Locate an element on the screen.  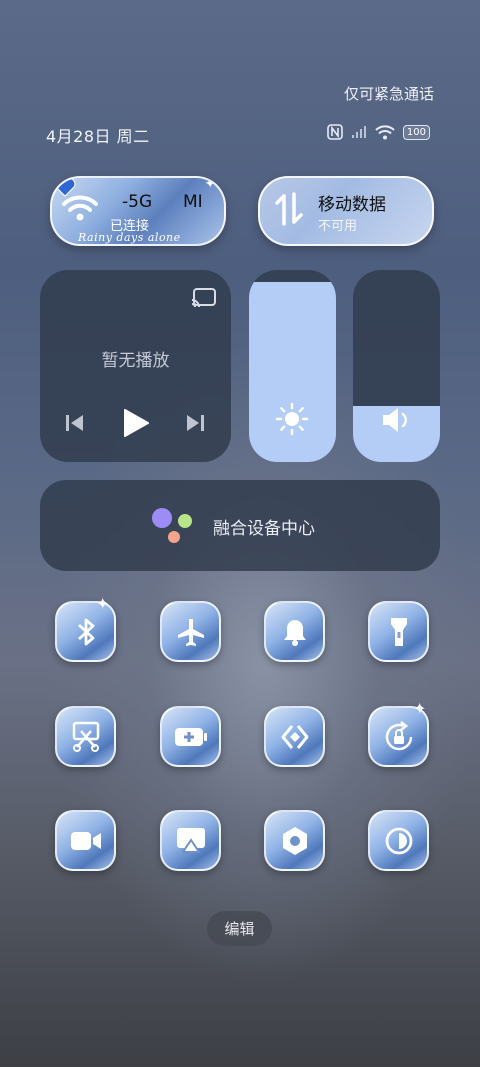
mobile-data-icon is located at coordinates (289, 209).